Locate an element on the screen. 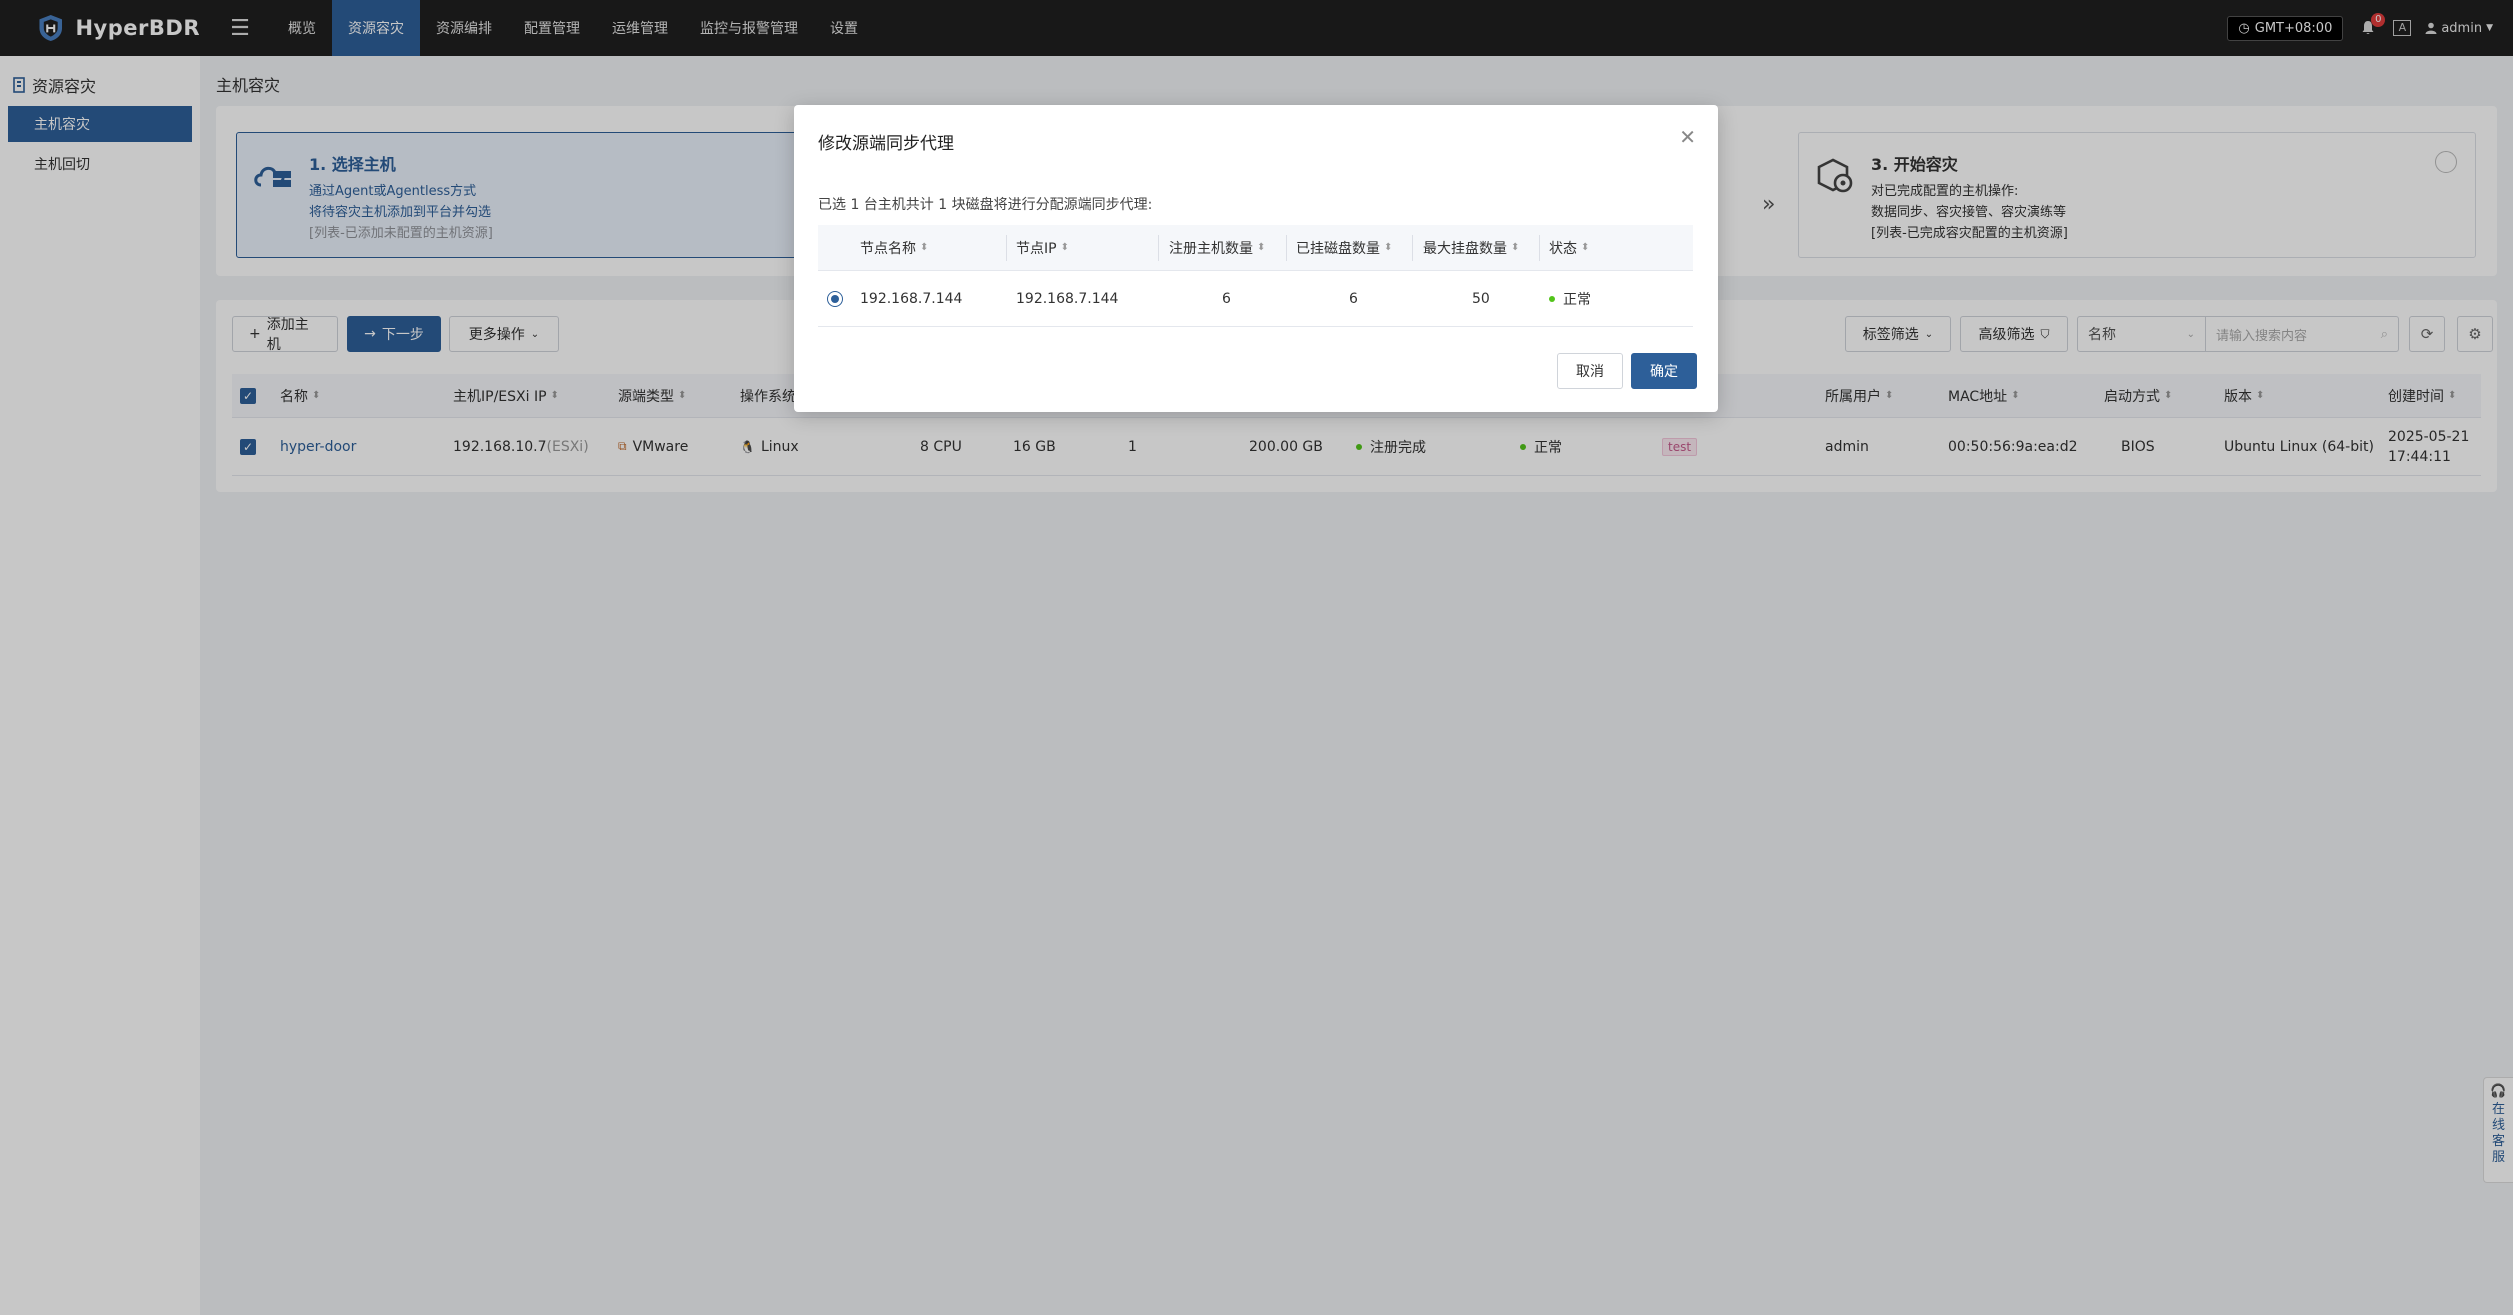 This screenshot has height=1315, width=2513. status-dot is located at coordinates (1552, 298).